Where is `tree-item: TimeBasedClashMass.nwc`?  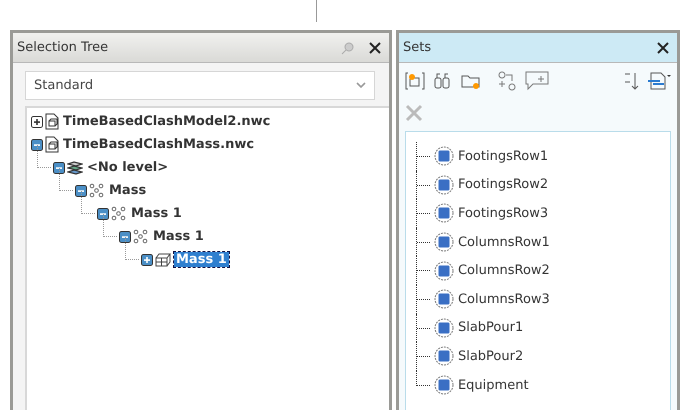 tree-item: TimeBasedClashMass.nwc is located at coordinates (158, 144).